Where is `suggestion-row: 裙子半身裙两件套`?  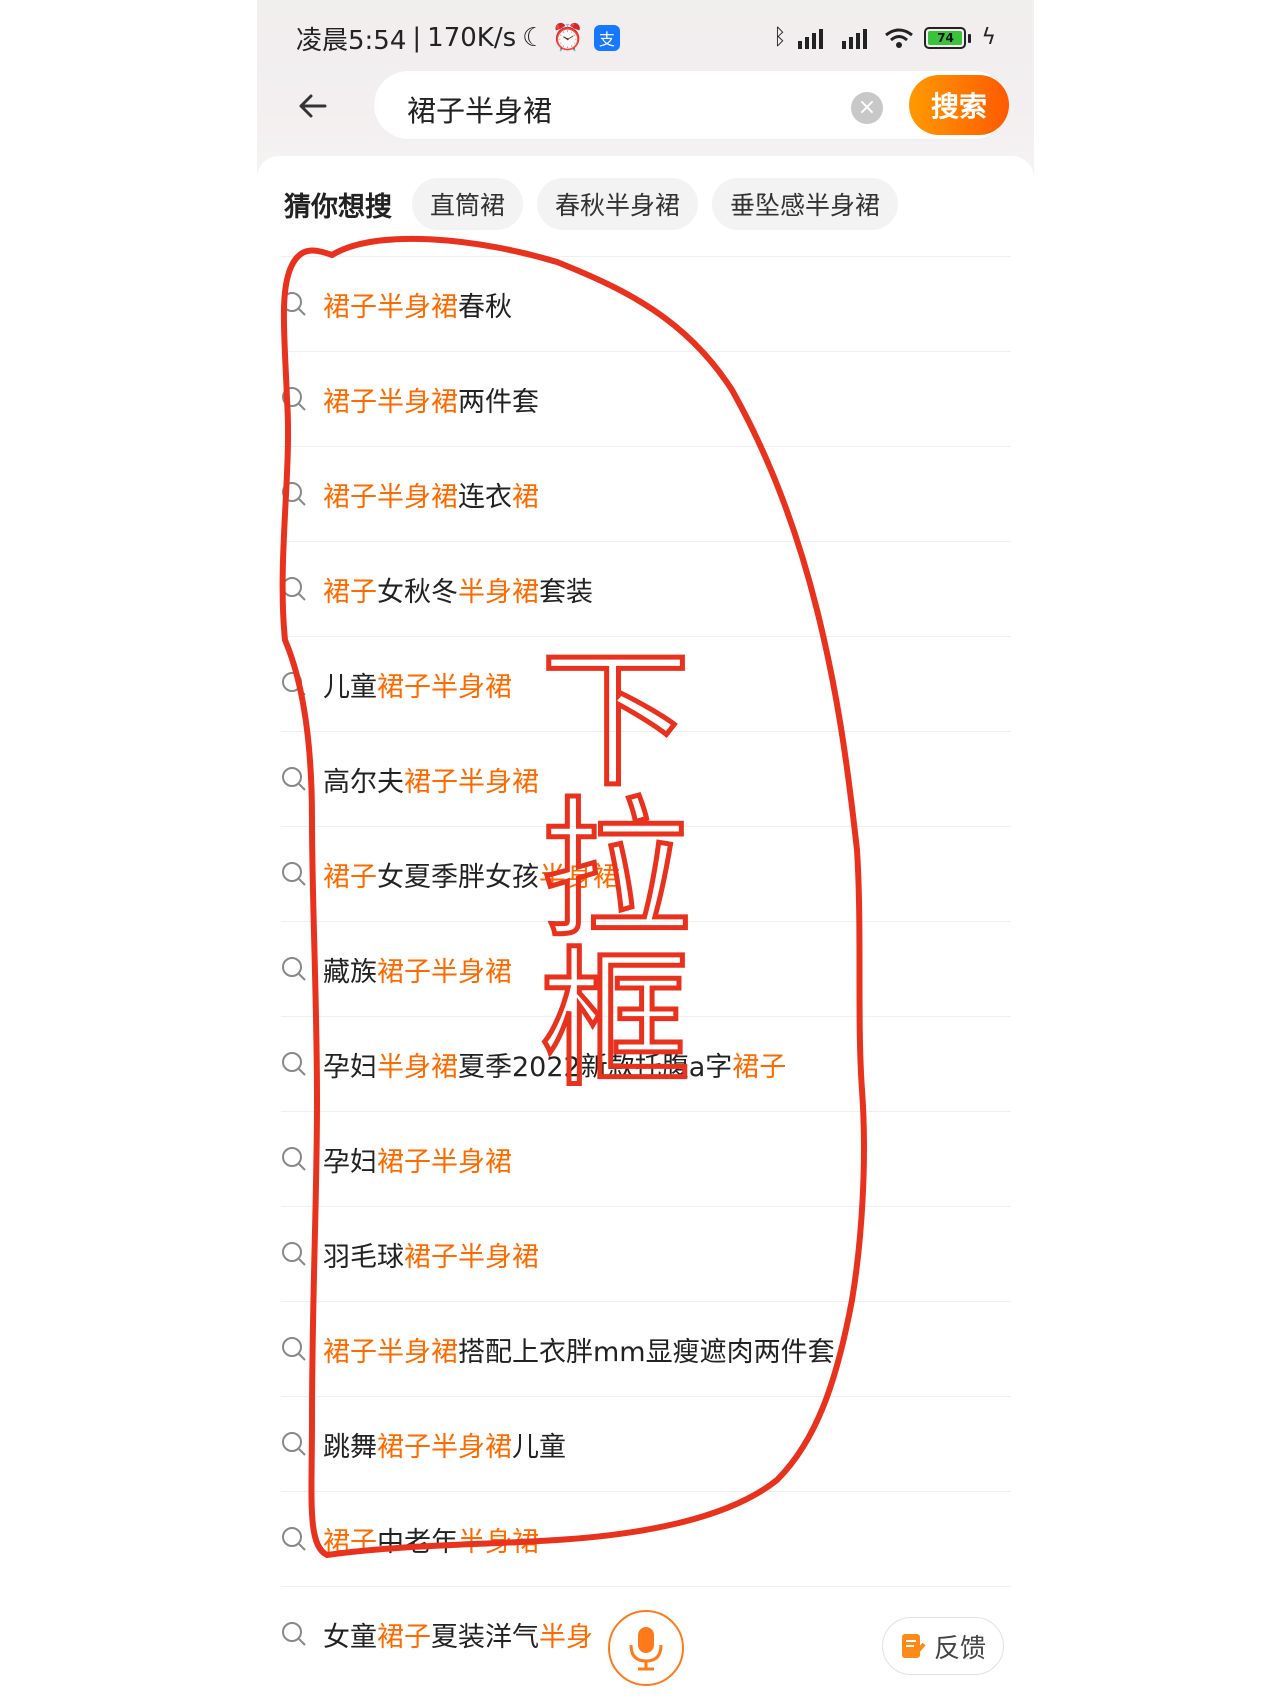
suggestion-row: 裙子半身裙两件套 is located at coordinates (646, 398).